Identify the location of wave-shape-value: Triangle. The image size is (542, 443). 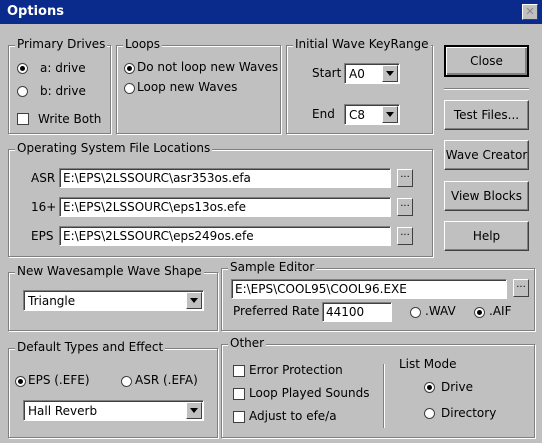
(52, 301).